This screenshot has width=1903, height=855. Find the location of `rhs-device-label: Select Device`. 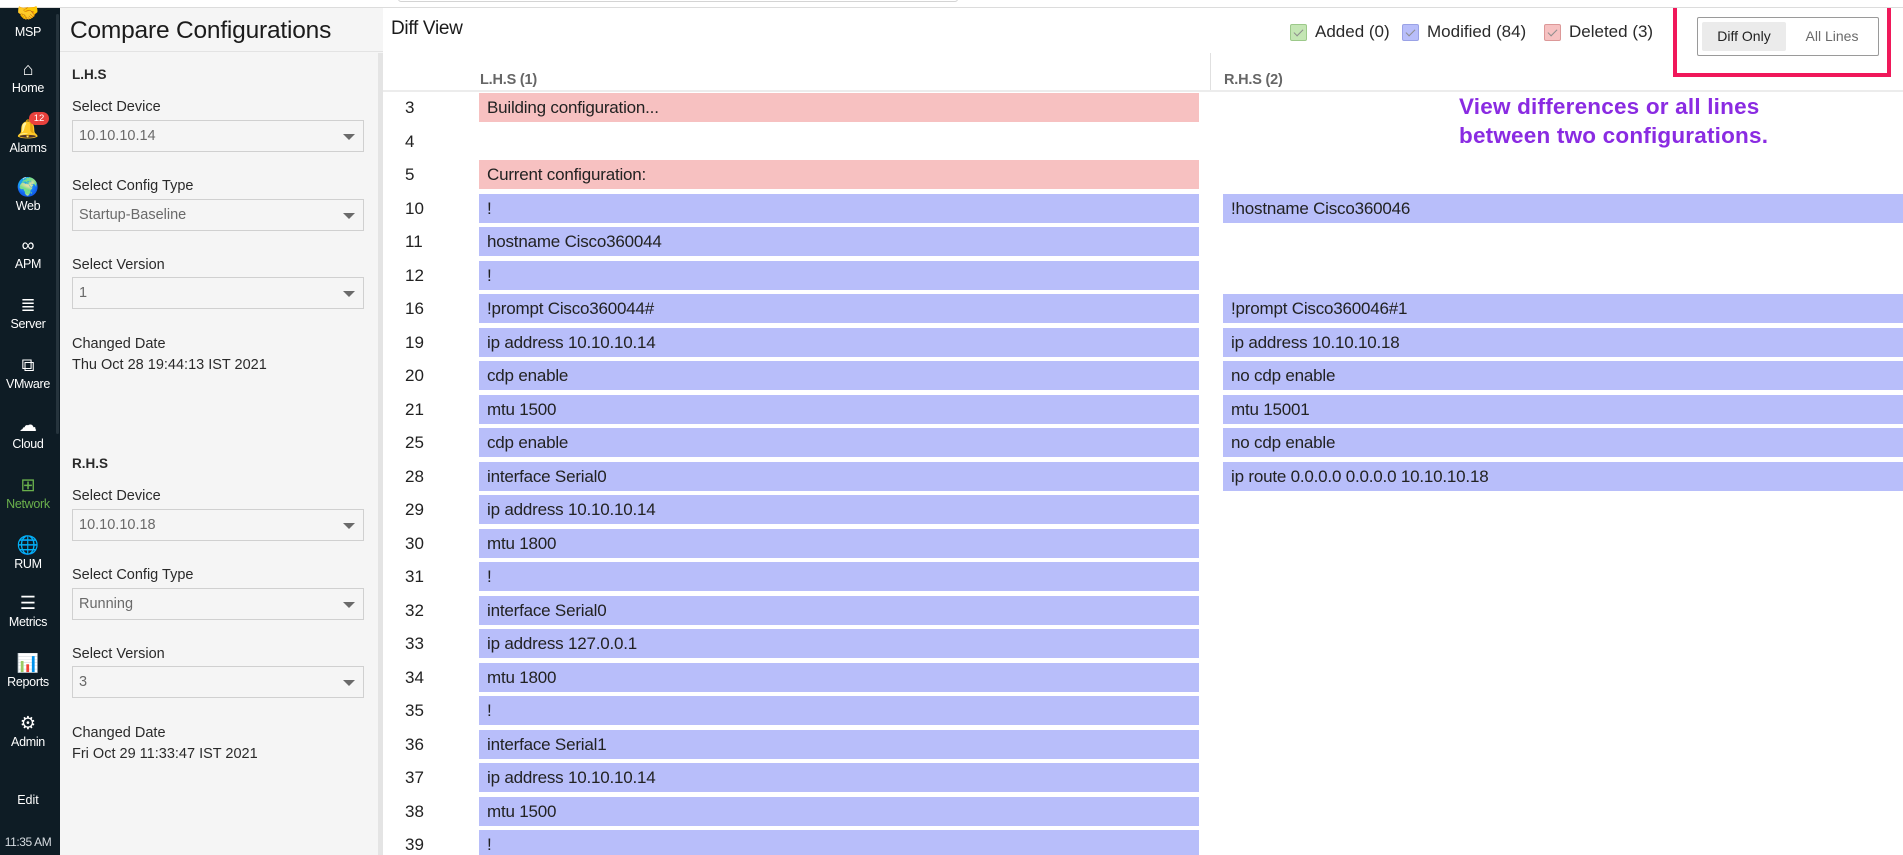

rhs-device-label: Select Device is located at coordinates (116, 496).